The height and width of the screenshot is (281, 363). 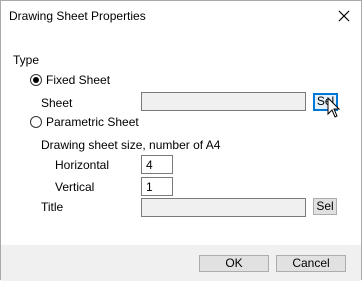 What do you see at coordinates (234, 263) in the screenshot?
I see `ok-button: OK` at bounding box center [234, 263].